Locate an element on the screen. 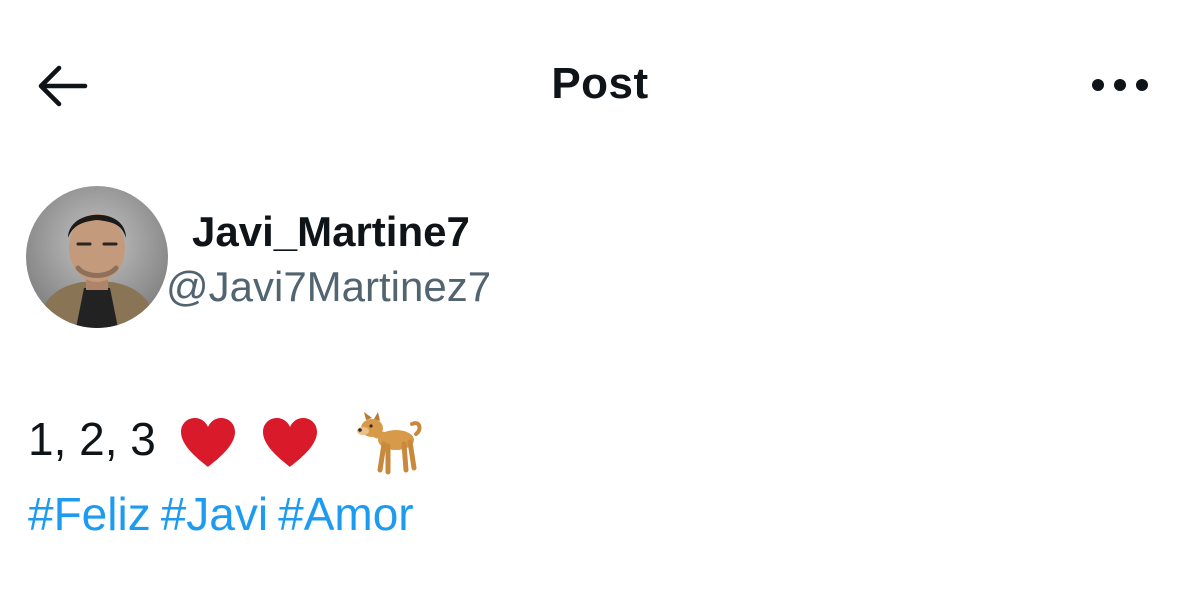  page-title: Post is located at coordinates (600, 83).